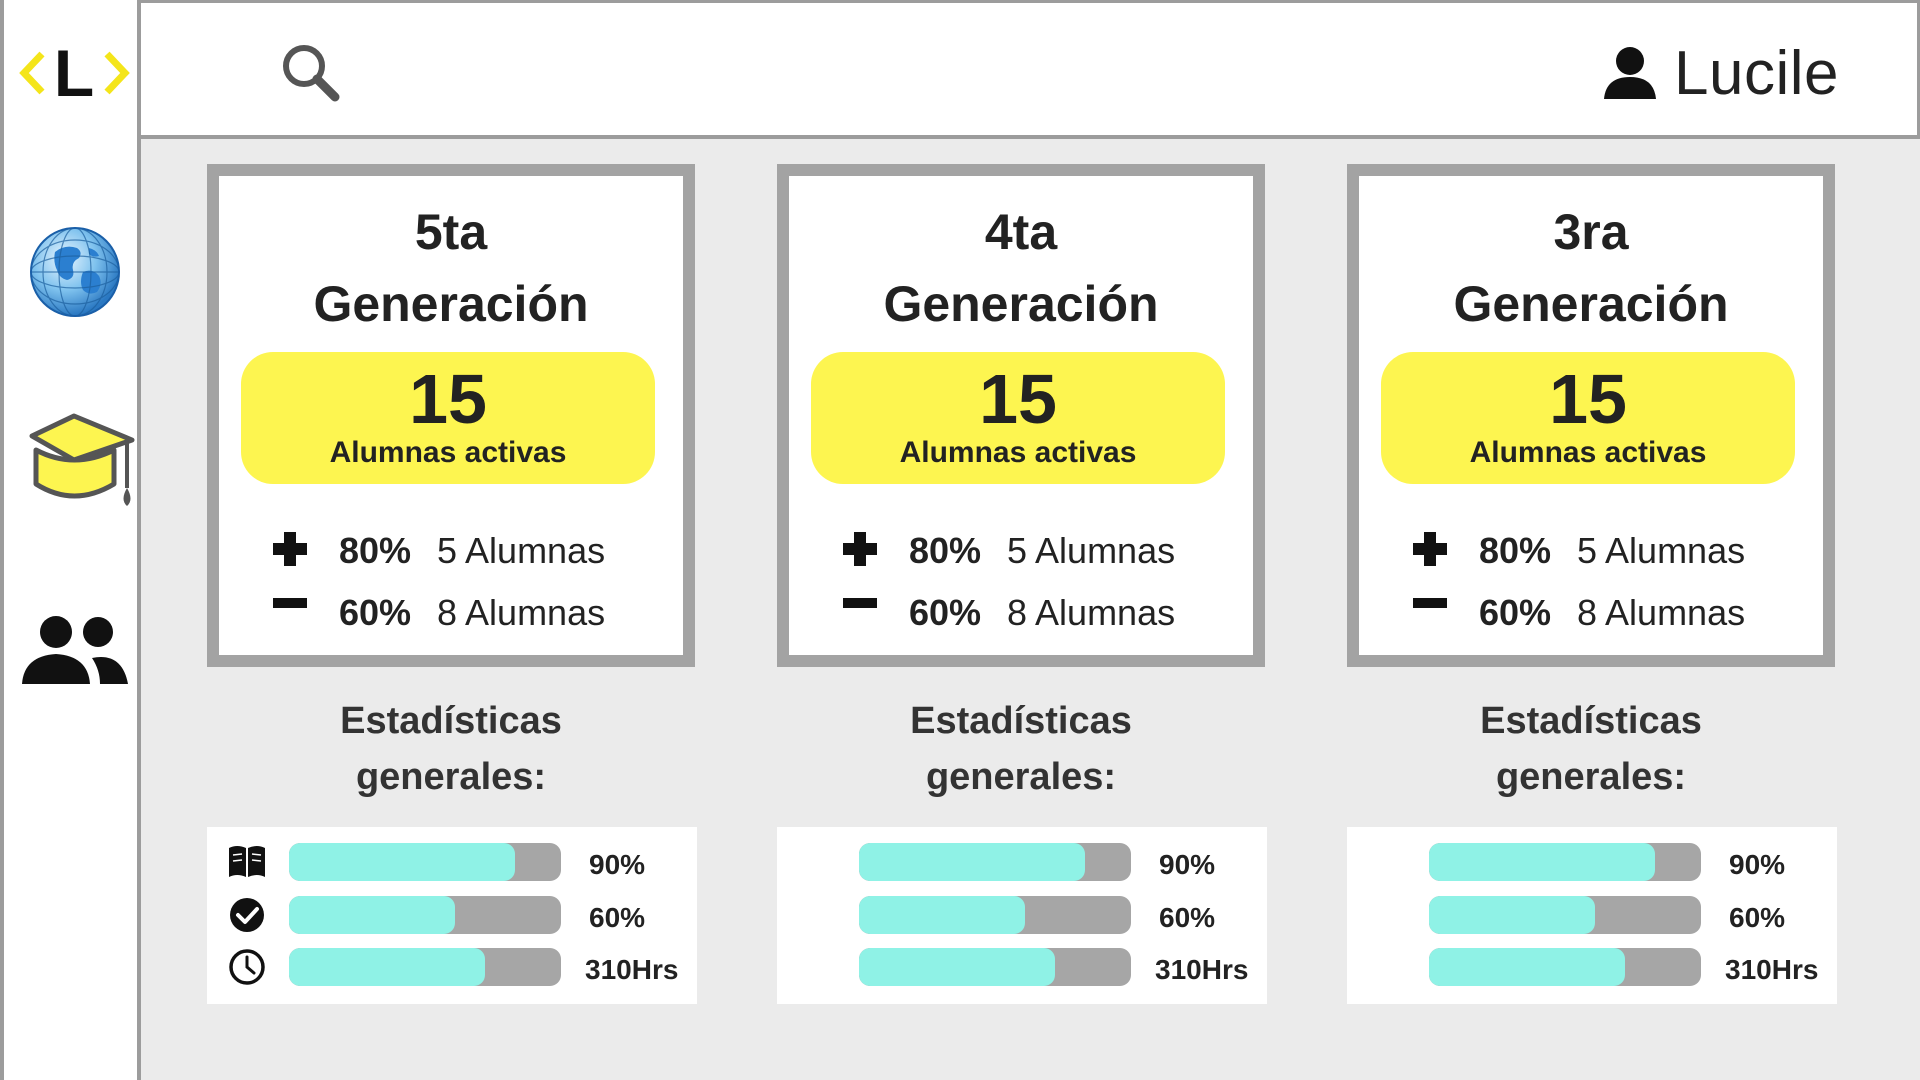 This screenshot has width=1920, height=1080. I want to click on search-button, so click(311, 73).